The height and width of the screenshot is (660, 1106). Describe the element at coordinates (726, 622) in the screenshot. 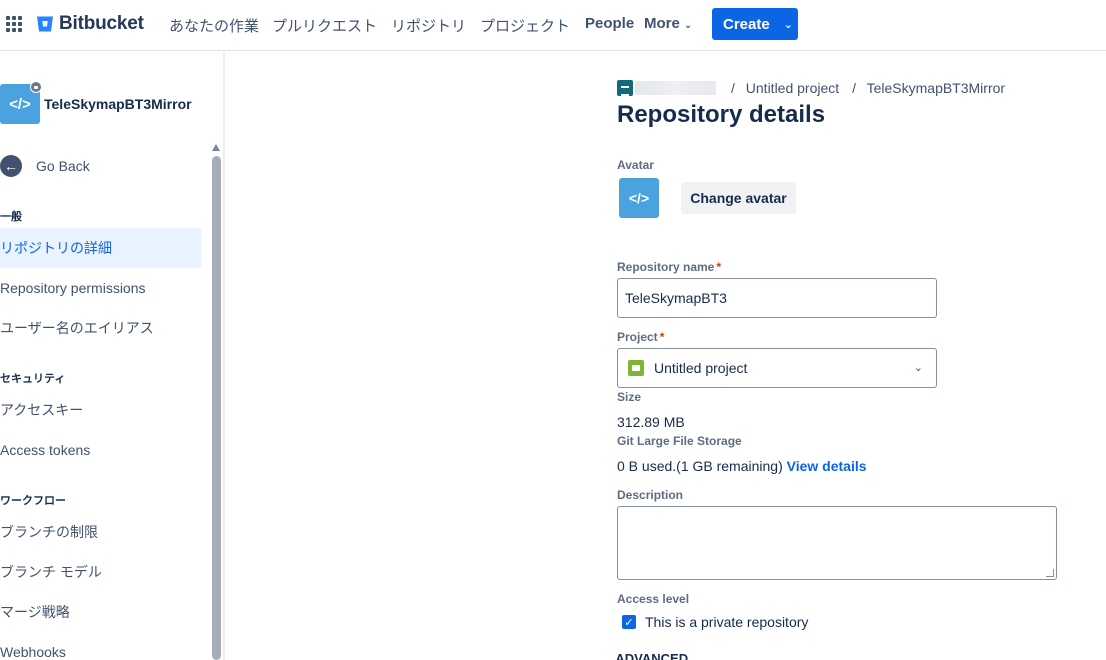

I see `private-repo-label: This is a private repository` at that location.